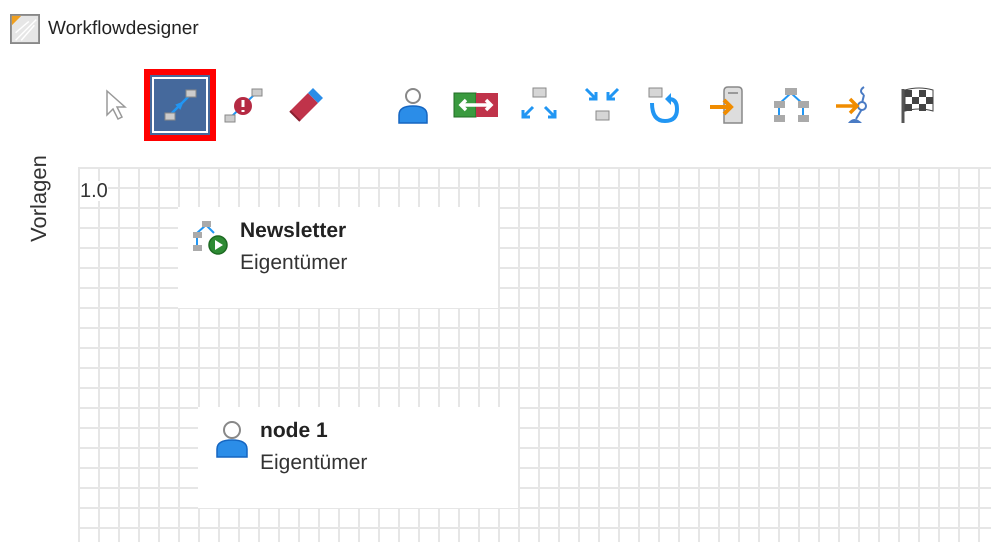  Describe the element at coordinates (39, 177) in the screenshot. I see `side-tab: Vorlagen` at that location.